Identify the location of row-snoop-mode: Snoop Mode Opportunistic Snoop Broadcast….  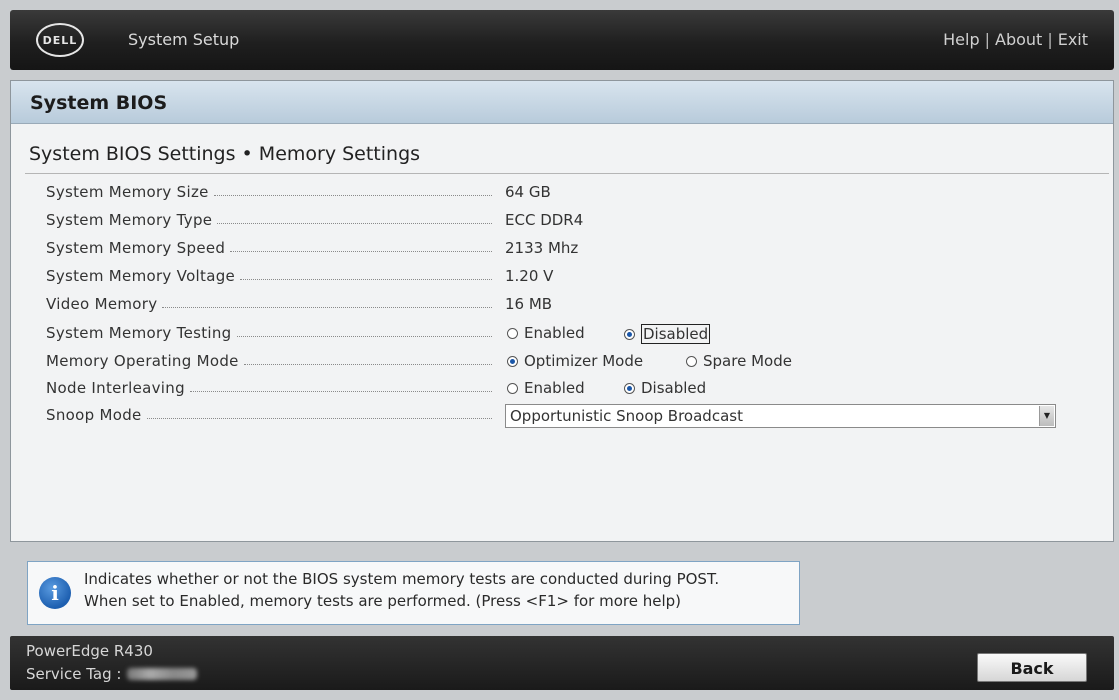
(561, 416).